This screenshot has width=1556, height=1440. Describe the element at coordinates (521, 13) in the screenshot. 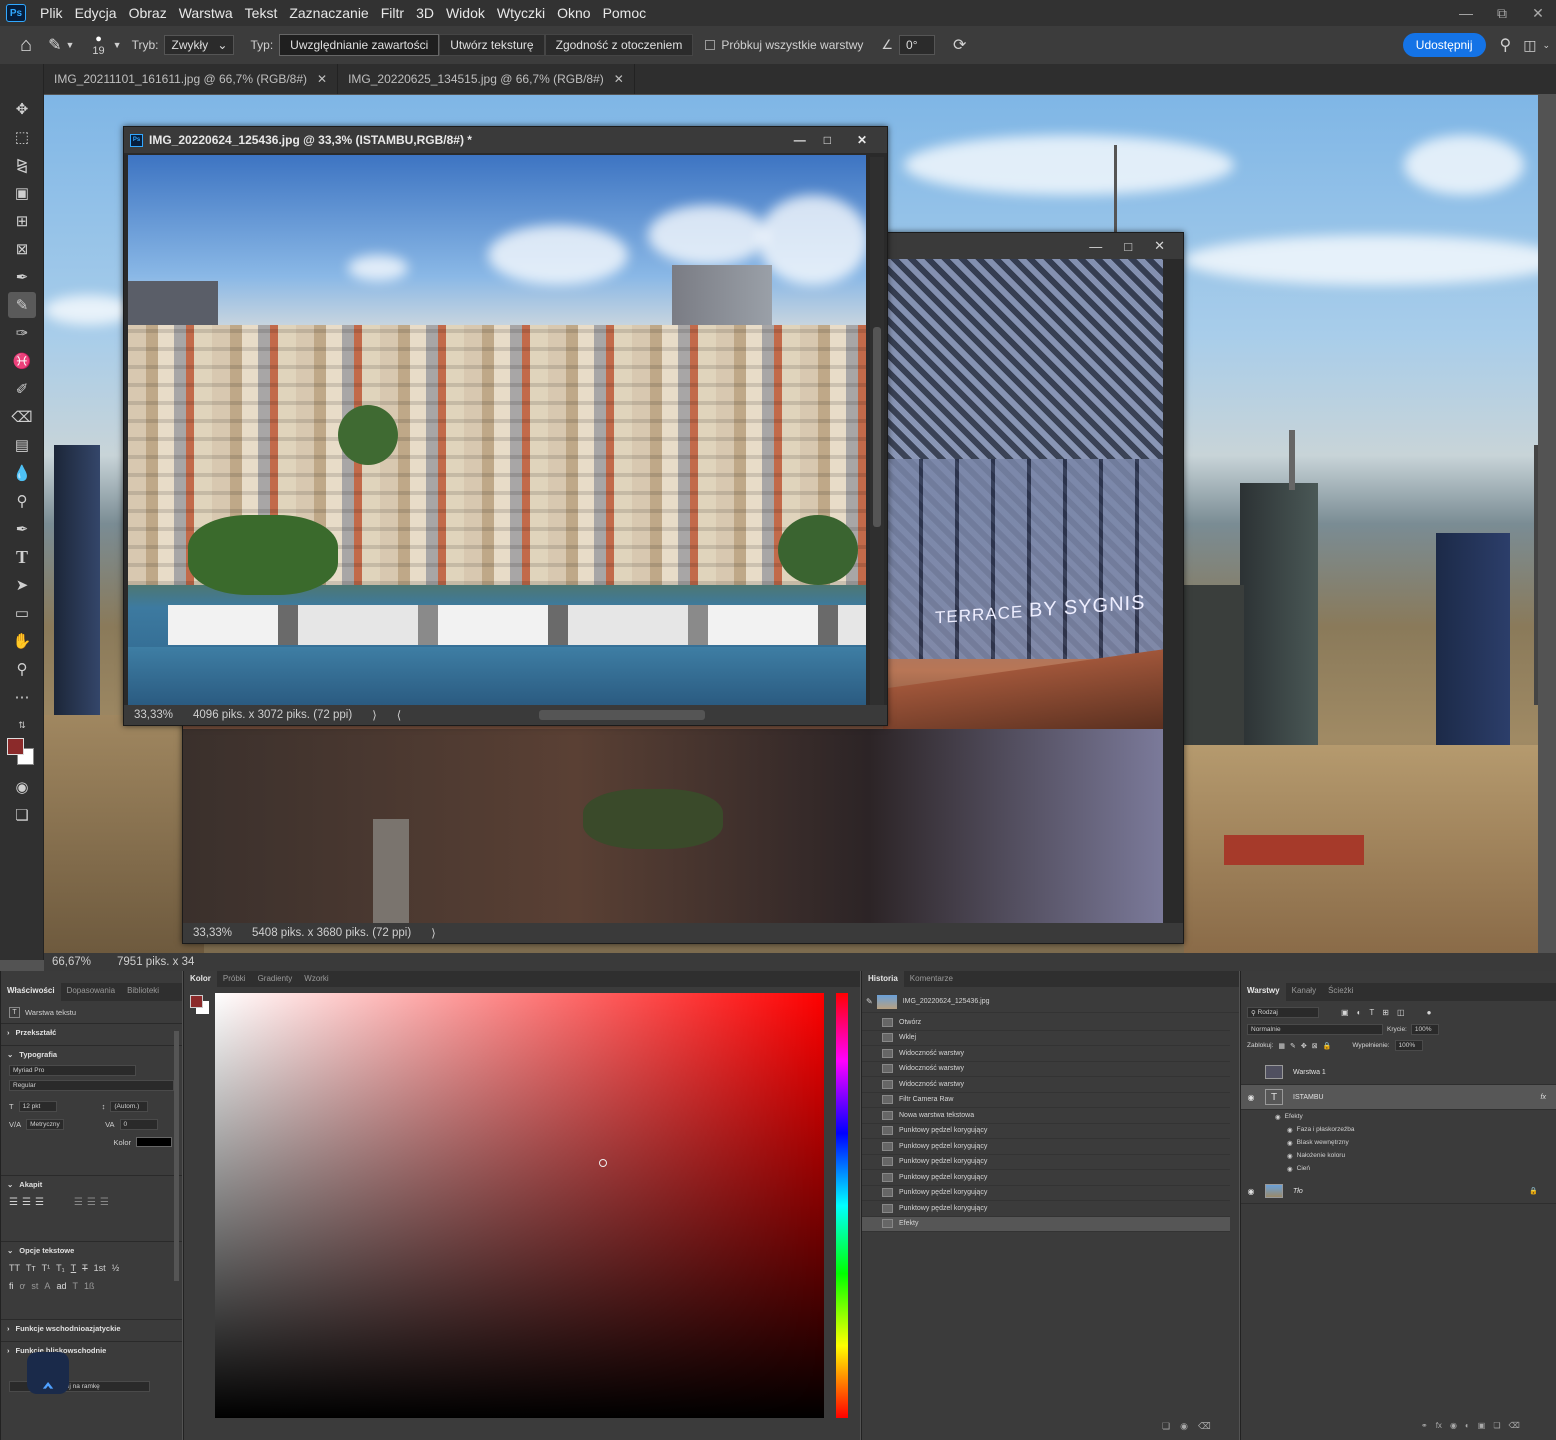

I see `menu-wtyczki: Wtyczki` at that location.